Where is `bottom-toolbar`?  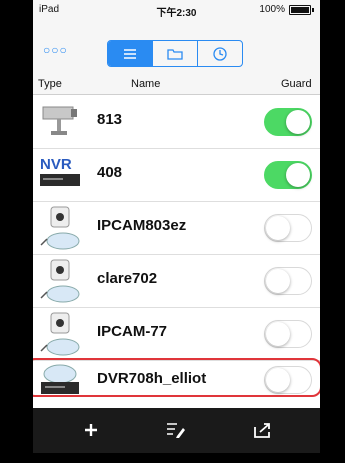
bottom-toolbar is located at coordinates (176, 430).